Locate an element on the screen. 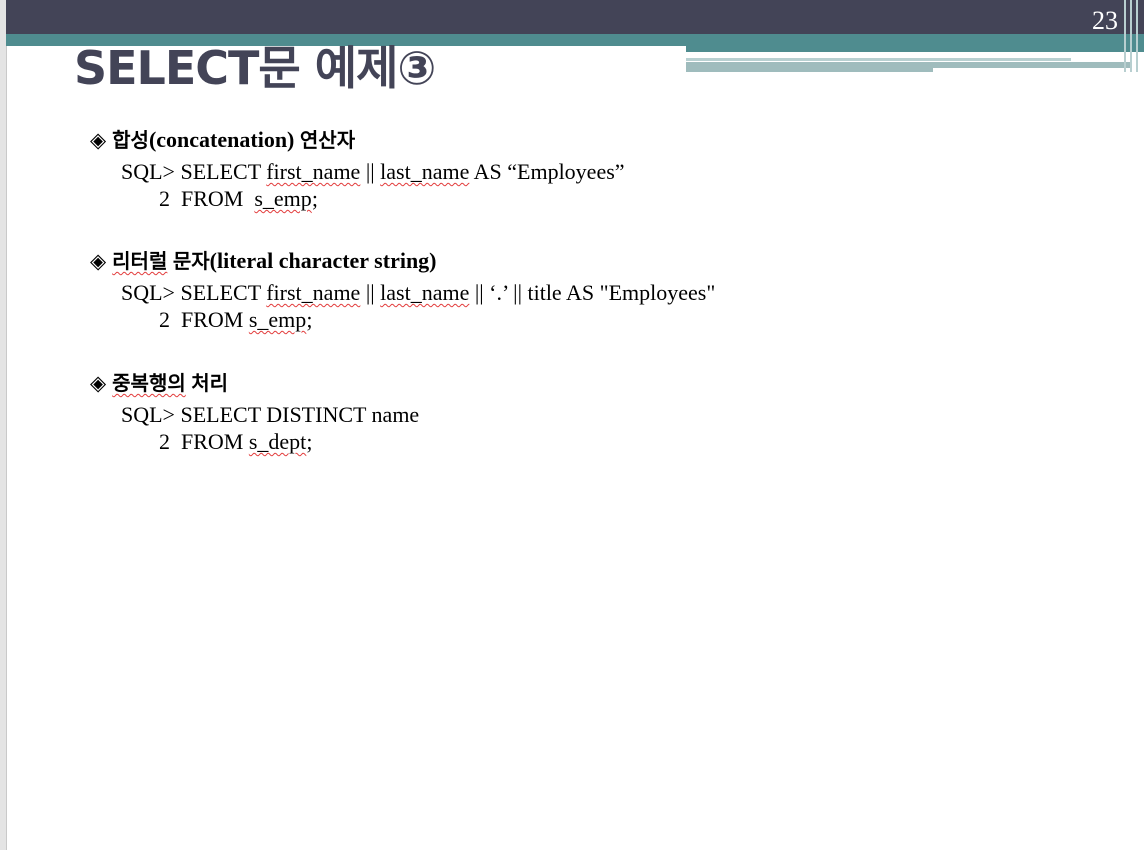 This screenshot has width=1144, height=850. header-accent-bar-extension is located at coordinates (915, 49).